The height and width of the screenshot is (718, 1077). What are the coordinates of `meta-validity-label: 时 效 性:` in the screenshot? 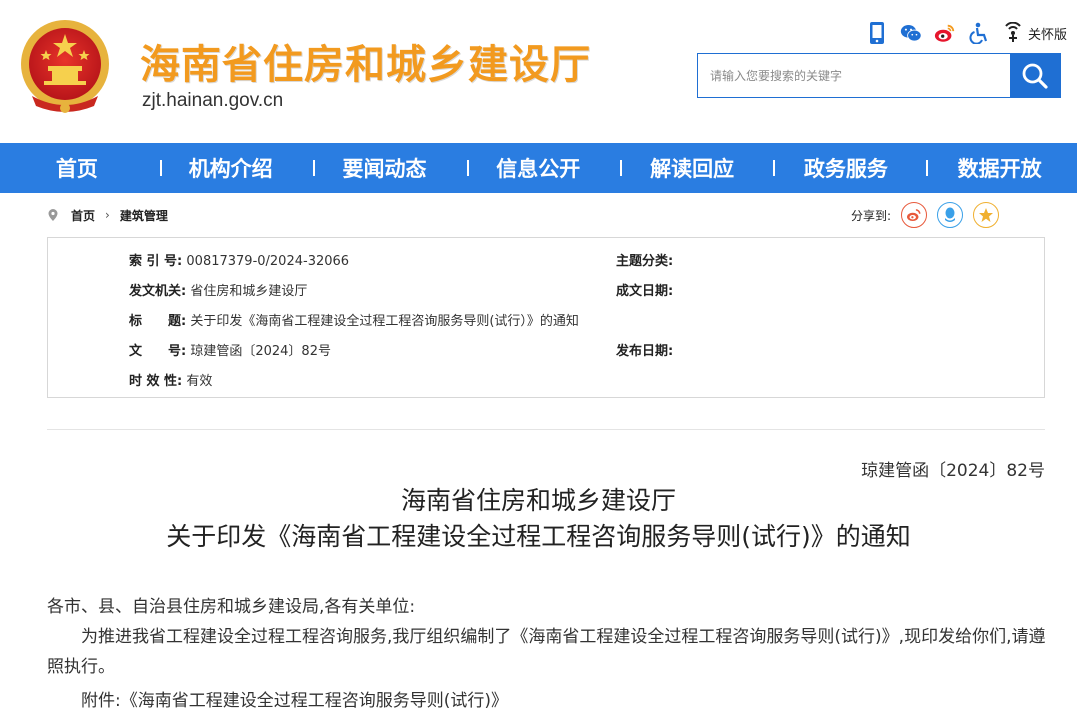 It's located at (156, 381).